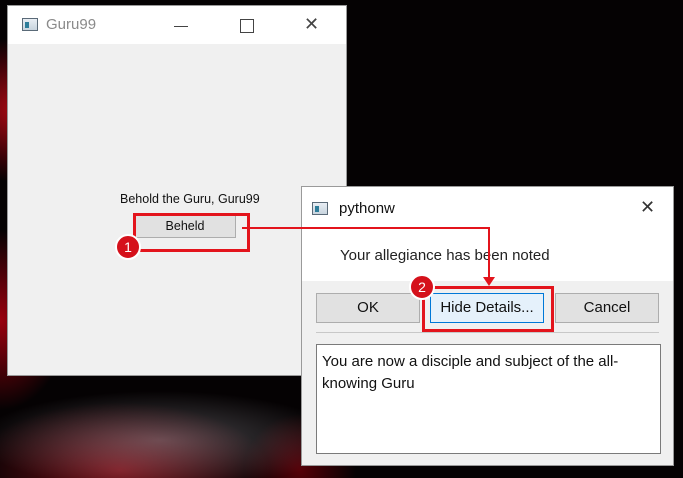 Image resolution: width=683 pixels, height=478 pixels. What do you see at coordinates (177, 25) in the screenshot?
I see `main-window-titlebar: Guru99 ✕` at bounding box center [177, 25].